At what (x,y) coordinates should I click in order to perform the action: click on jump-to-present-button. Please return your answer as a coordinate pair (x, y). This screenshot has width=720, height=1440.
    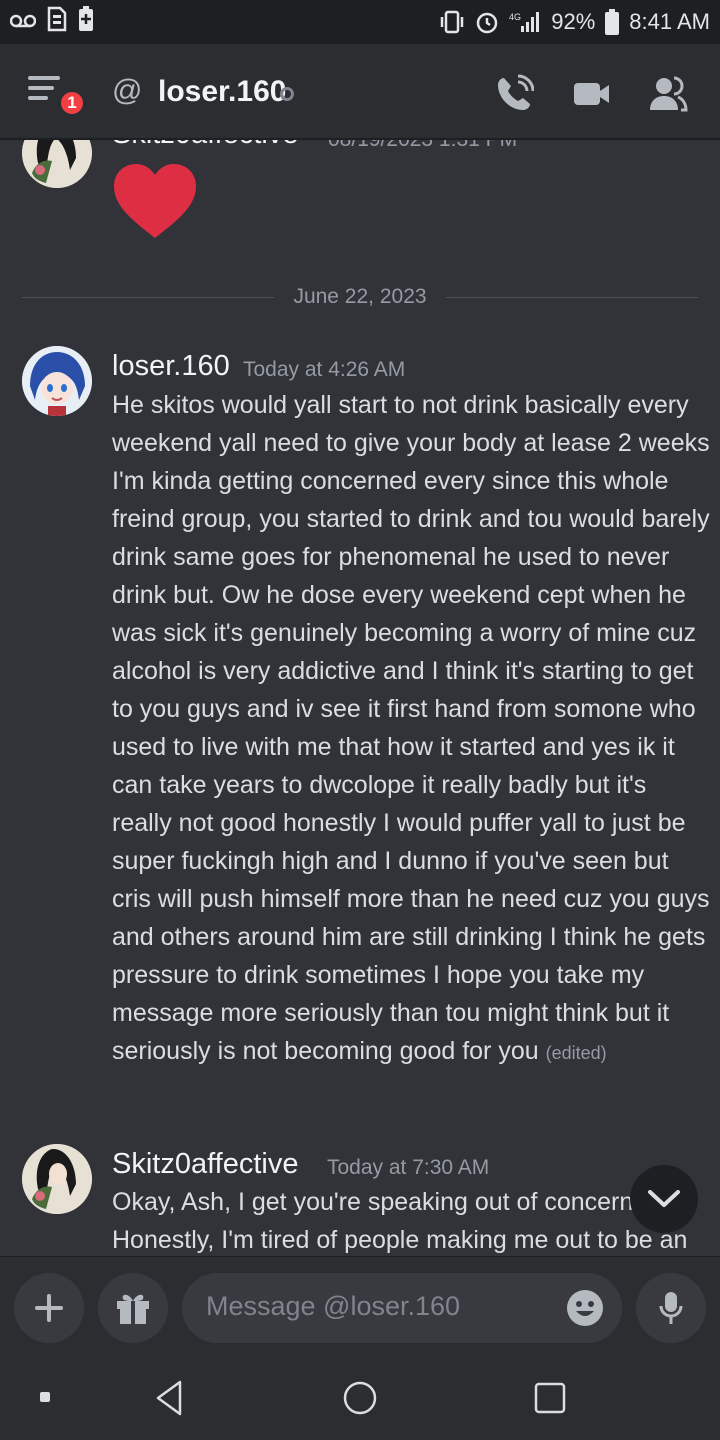
    Looking at the image, I should click on (664, 1199).